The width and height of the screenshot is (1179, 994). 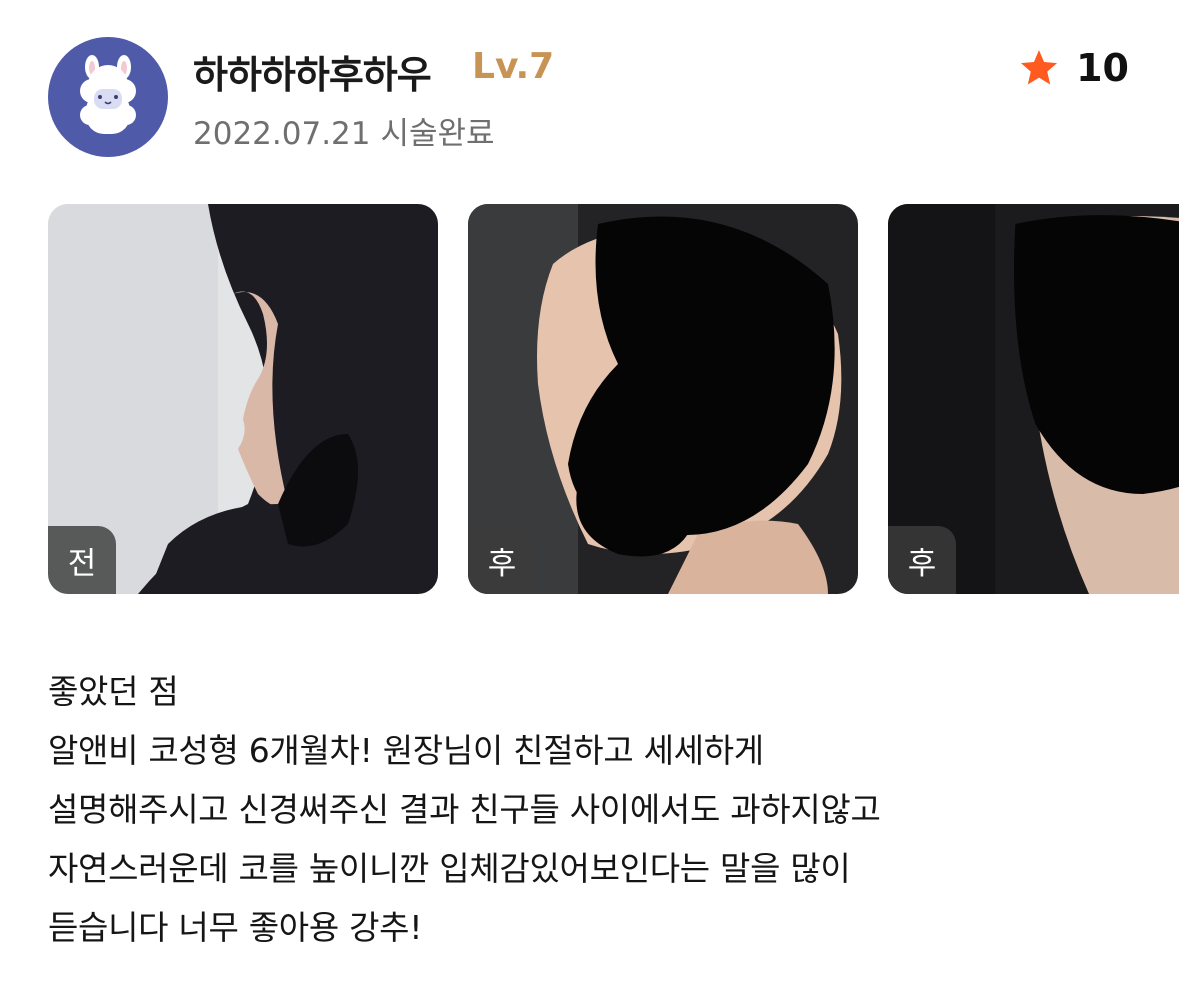 I want to click on user-avatar, so click(x=108, y=97).